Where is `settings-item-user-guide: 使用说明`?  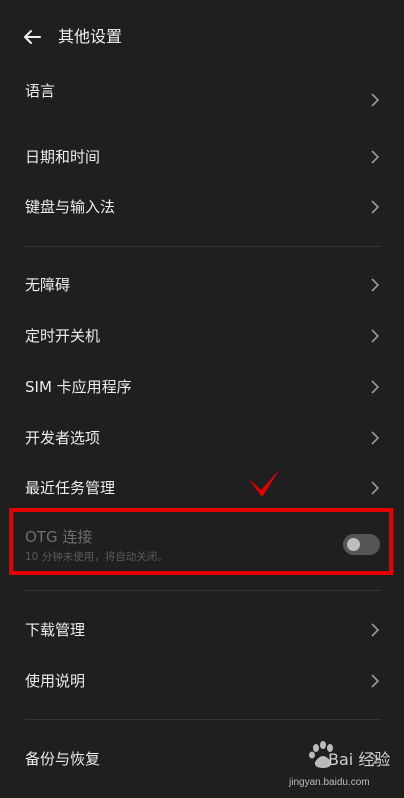
settings-item-user-guide: 使用说明 is located at coordinates (202, 682).